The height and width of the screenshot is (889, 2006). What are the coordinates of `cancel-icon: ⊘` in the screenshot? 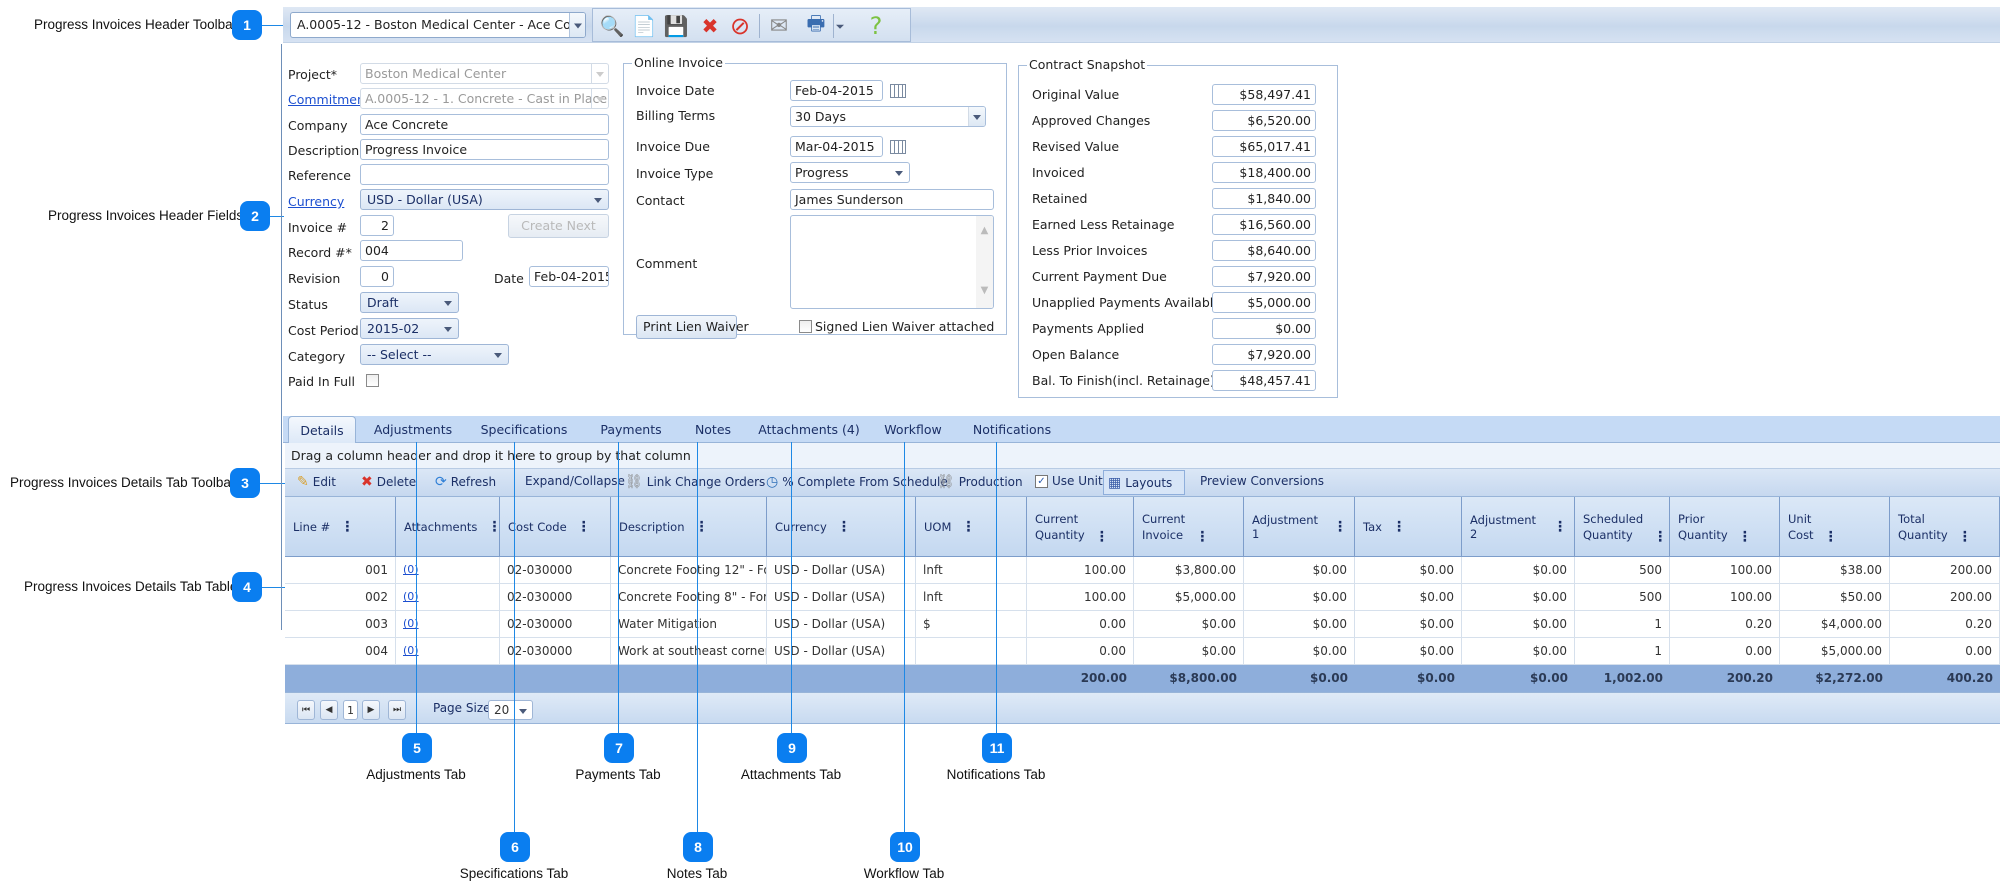 It's located at (740, 26).